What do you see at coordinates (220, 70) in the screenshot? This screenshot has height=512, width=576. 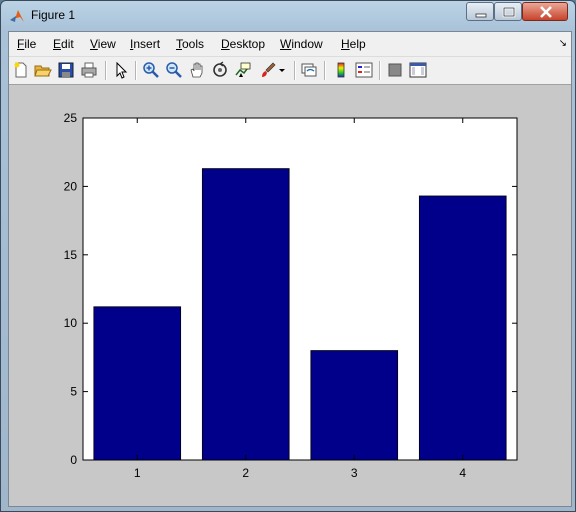 I see `rotate-3d-icon` at bounding box center [220, 70].